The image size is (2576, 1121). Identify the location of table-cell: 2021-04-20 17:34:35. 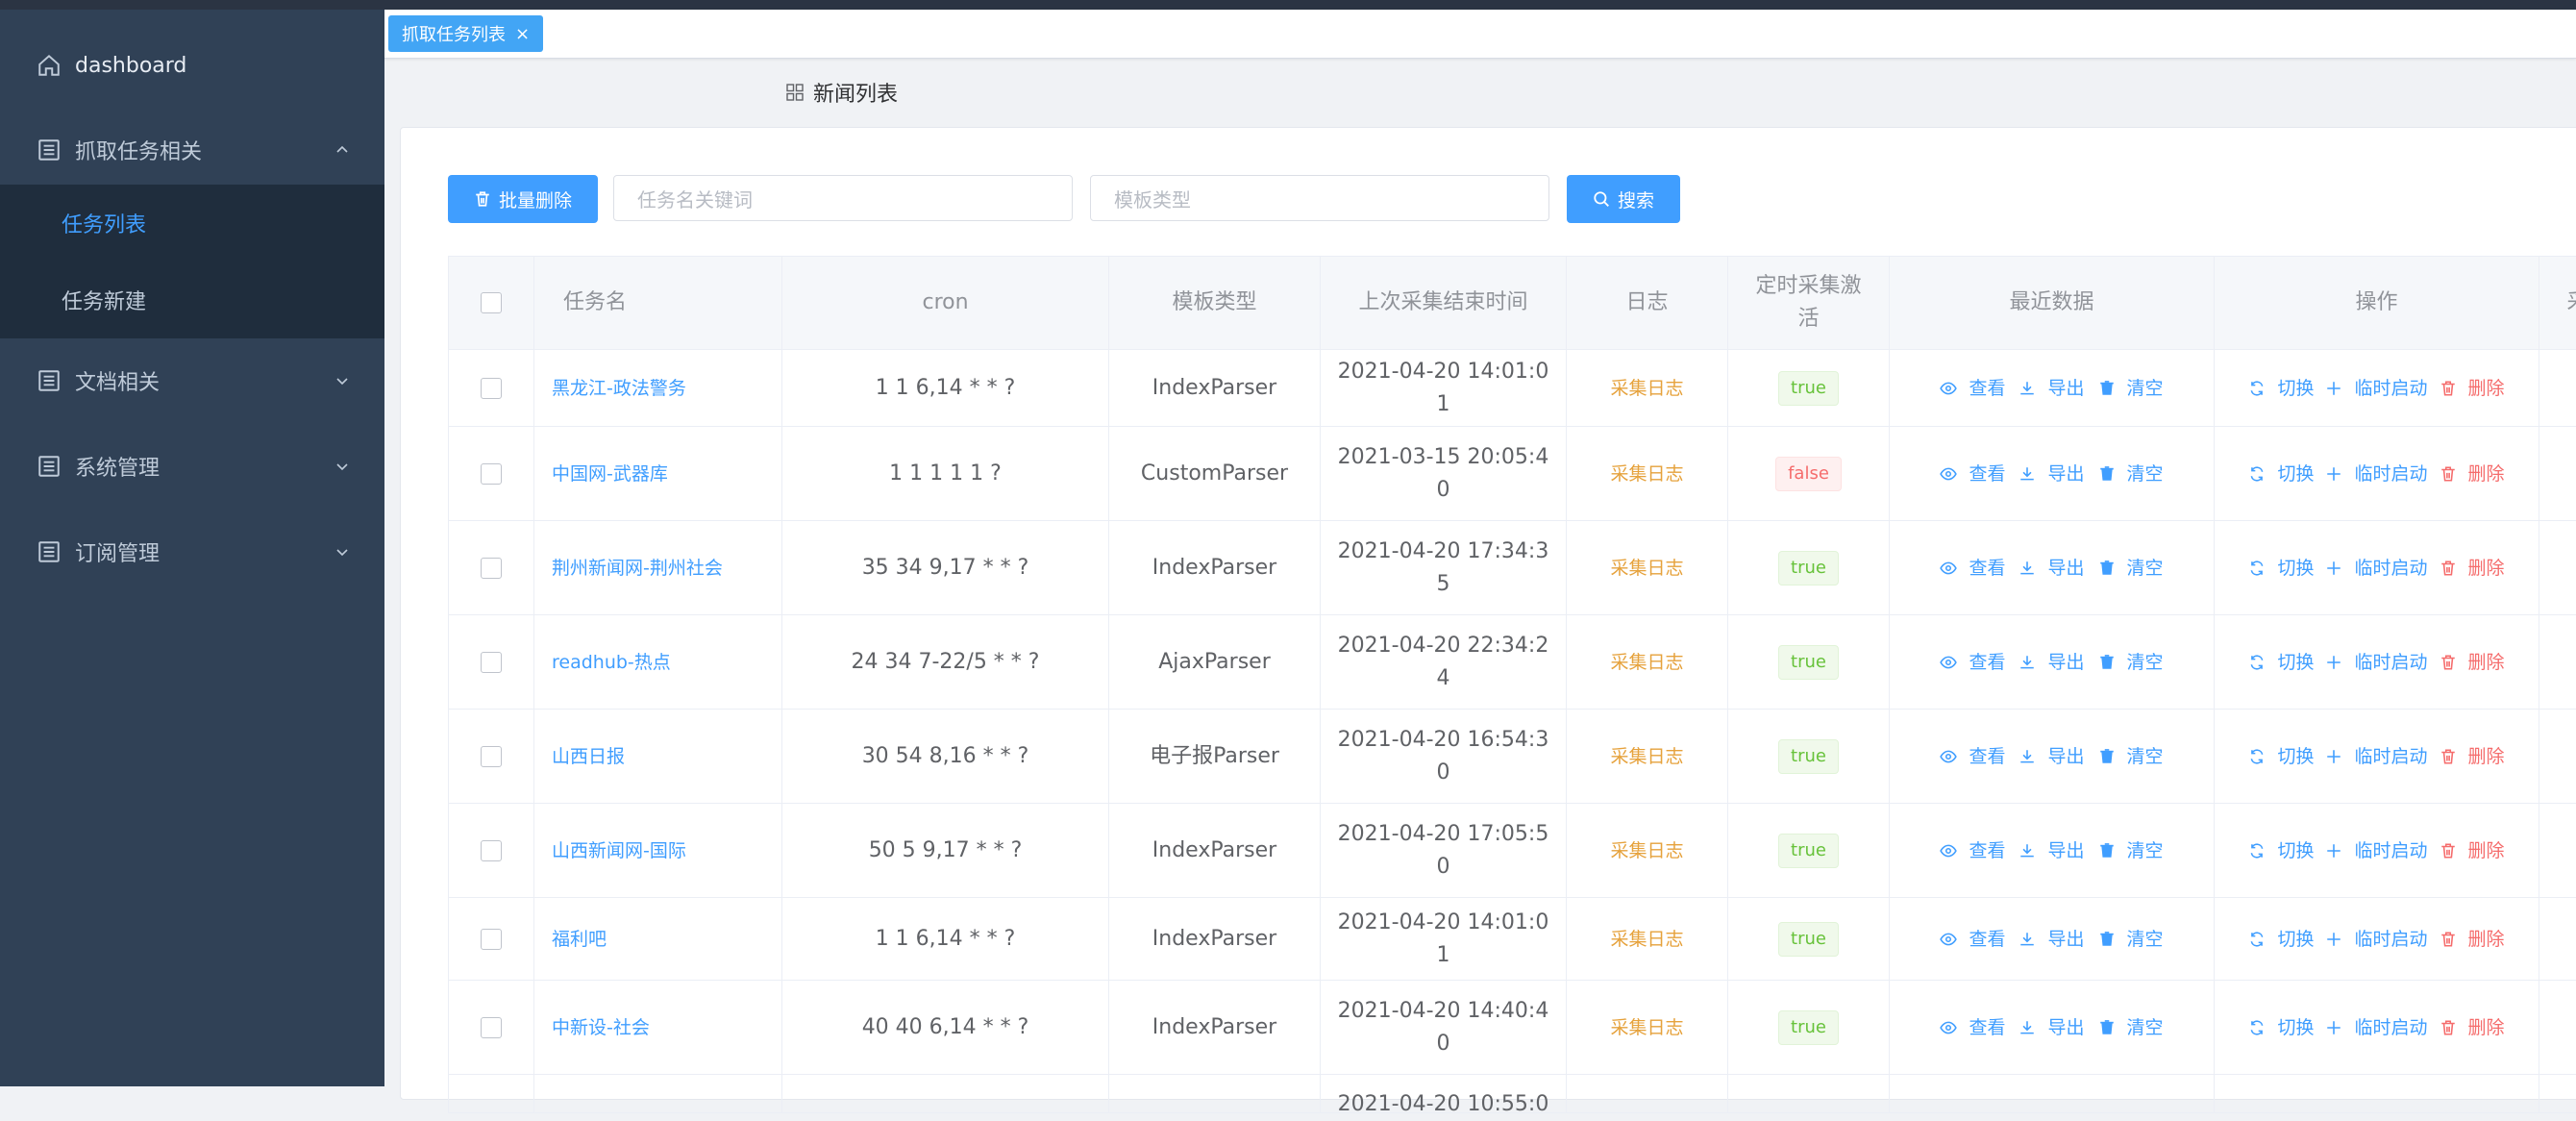
(1444, 568).